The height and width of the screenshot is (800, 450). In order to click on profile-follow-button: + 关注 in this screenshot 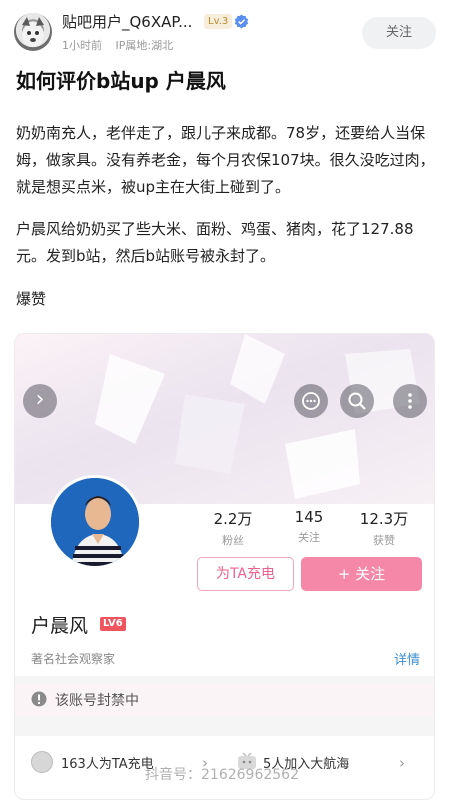, I will do `click(361, 574)`.